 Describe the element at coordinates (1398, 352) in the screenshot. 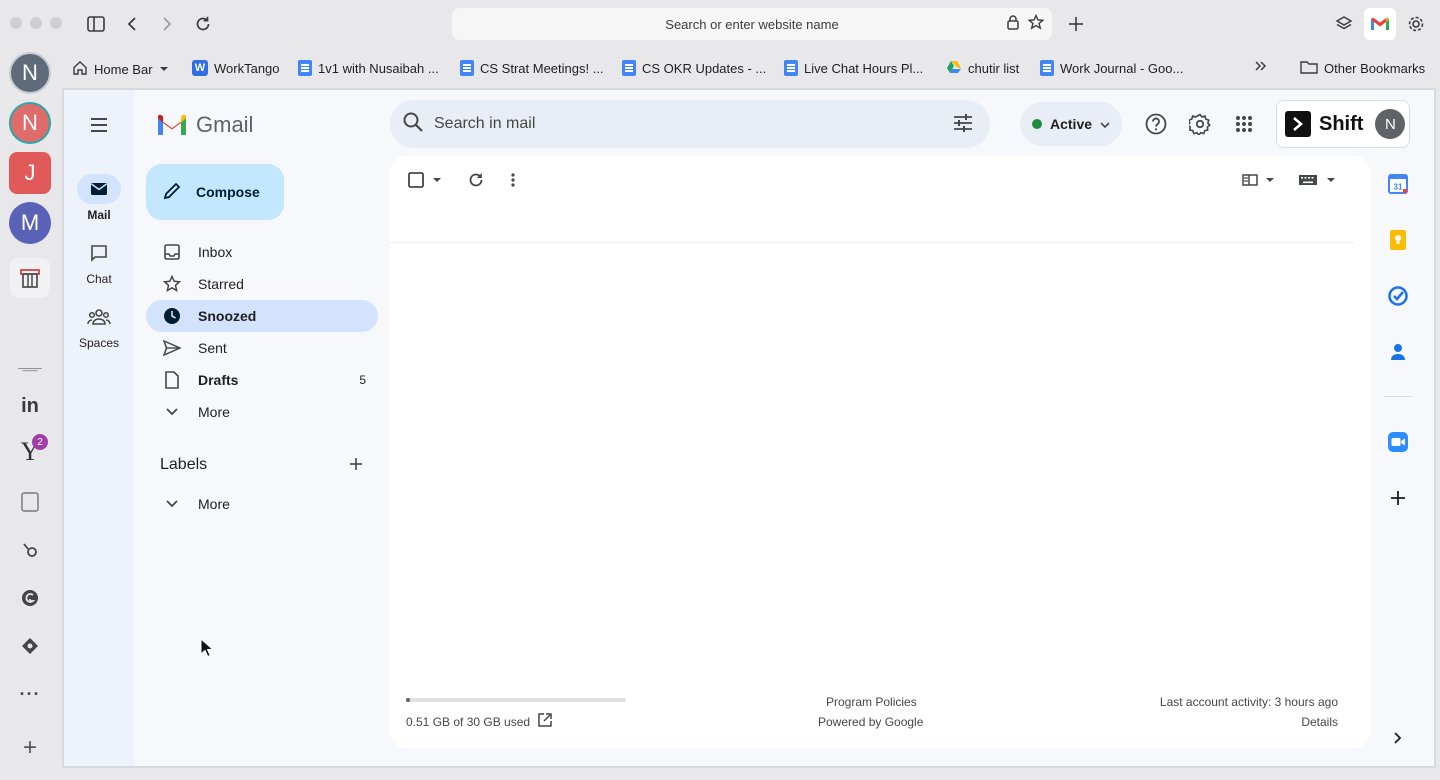

I see `contacts-icon` at that location.